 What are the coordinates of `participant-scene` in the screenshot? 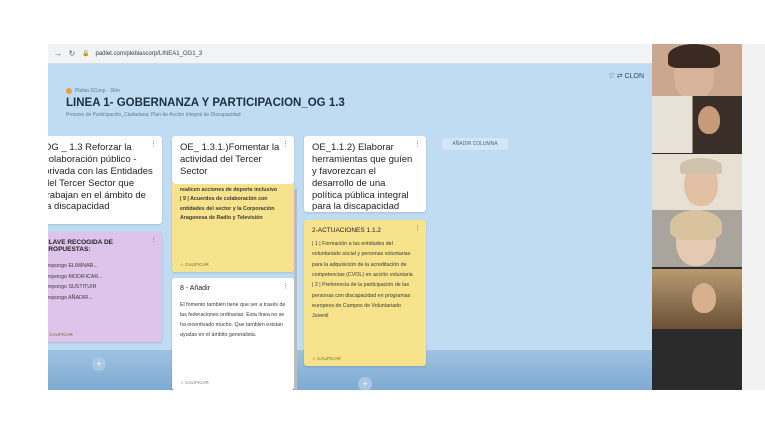 It's located at (697, 124).